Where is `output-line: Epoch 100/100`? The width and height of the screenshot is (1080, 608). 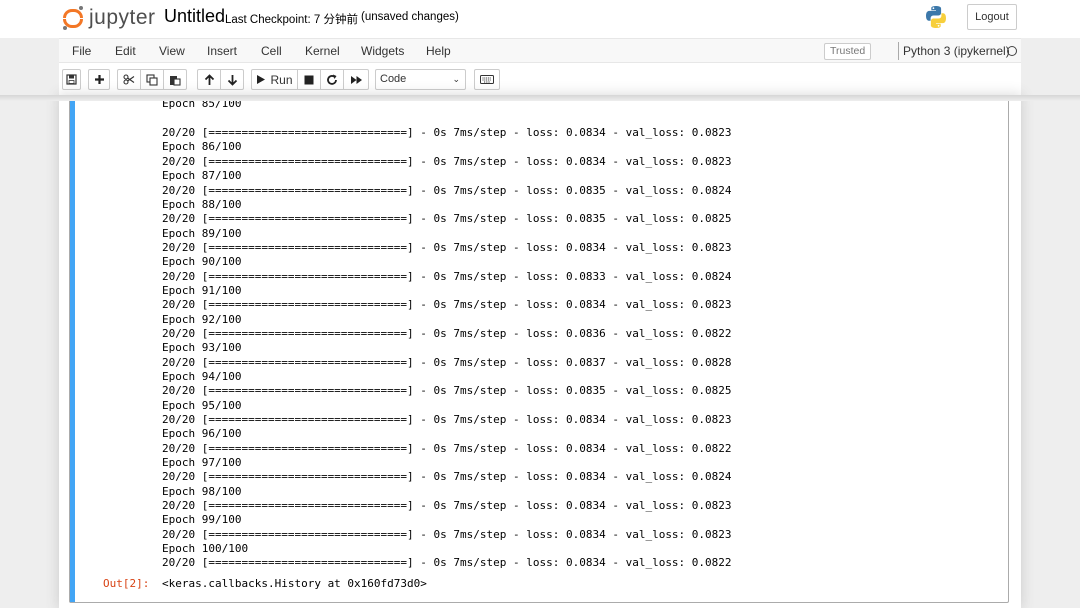 output-line: Epoch 100/100 is located at coordinates (205, 549).